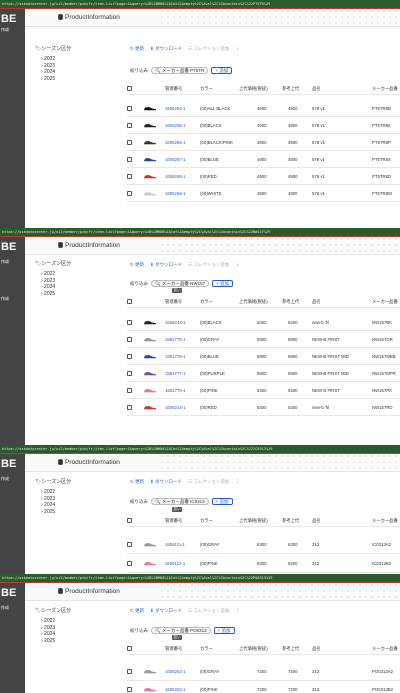  Describe the element at coordinates (263, 672) in the screenshot. I see `table-row: 1606262-1 (00)GRAY 7200 7200 313 PO0313A2` at that location.